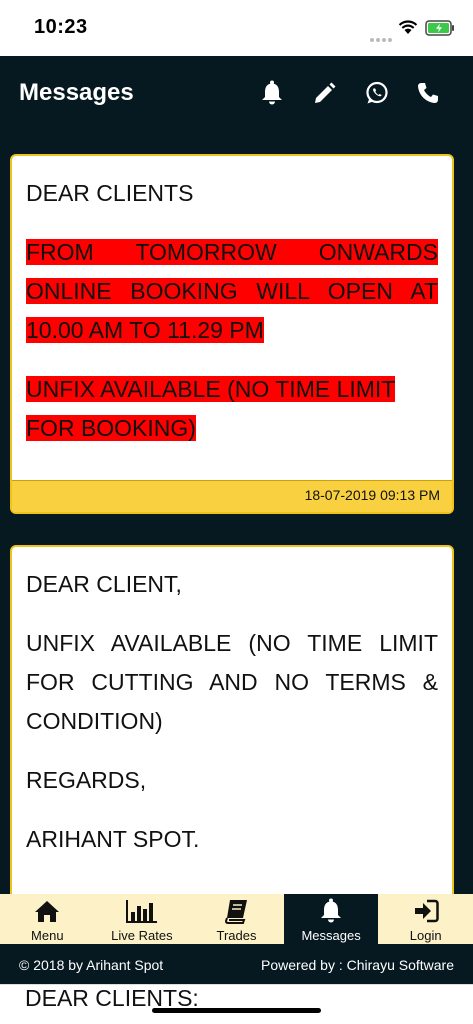  I want to click on message-greeting: DEAR CLIENT,, so click(104, 584).